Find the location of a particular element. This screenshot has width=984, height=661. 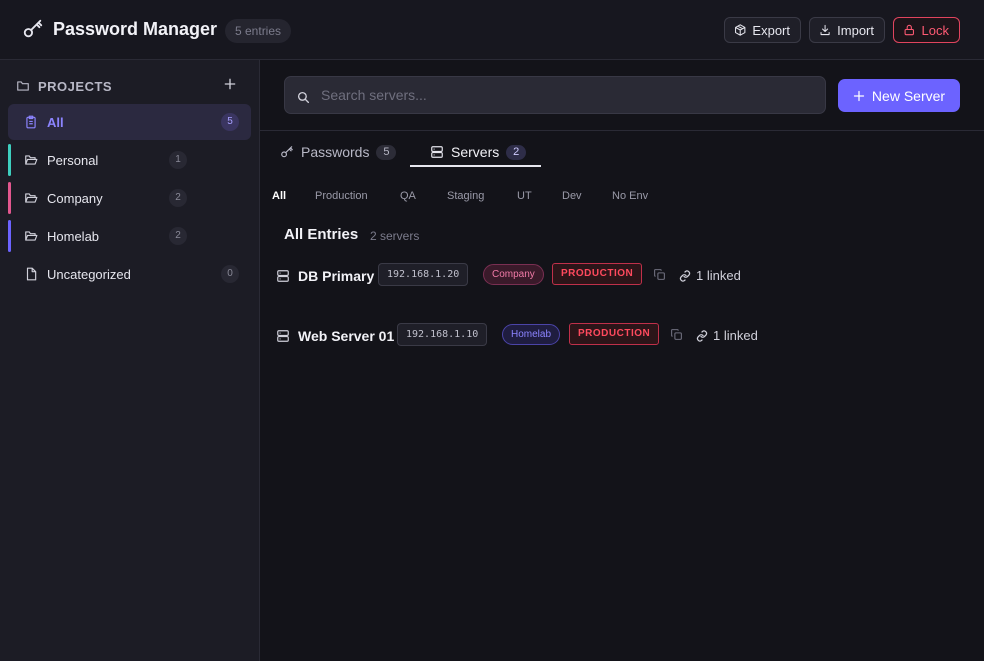

lock-button: Lock is located at coordinates (926, 30).